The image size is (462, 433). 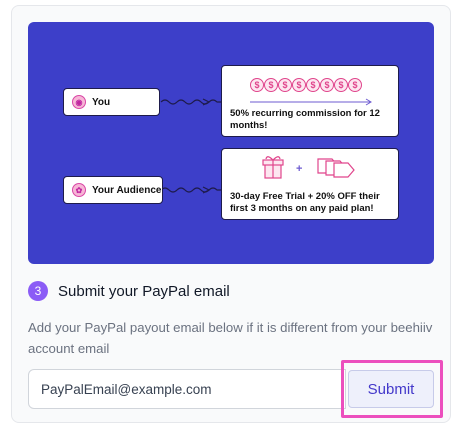 I want to click on price-tag-icon, so click(x=336, y=168).